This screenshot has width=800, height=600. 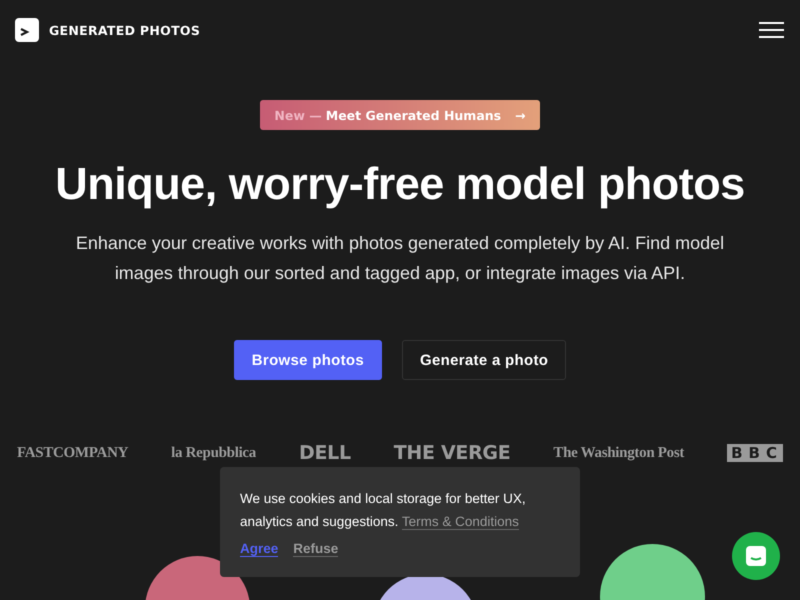 I want to click on press-logo: la Repubblica, so click(x=213, y=453).